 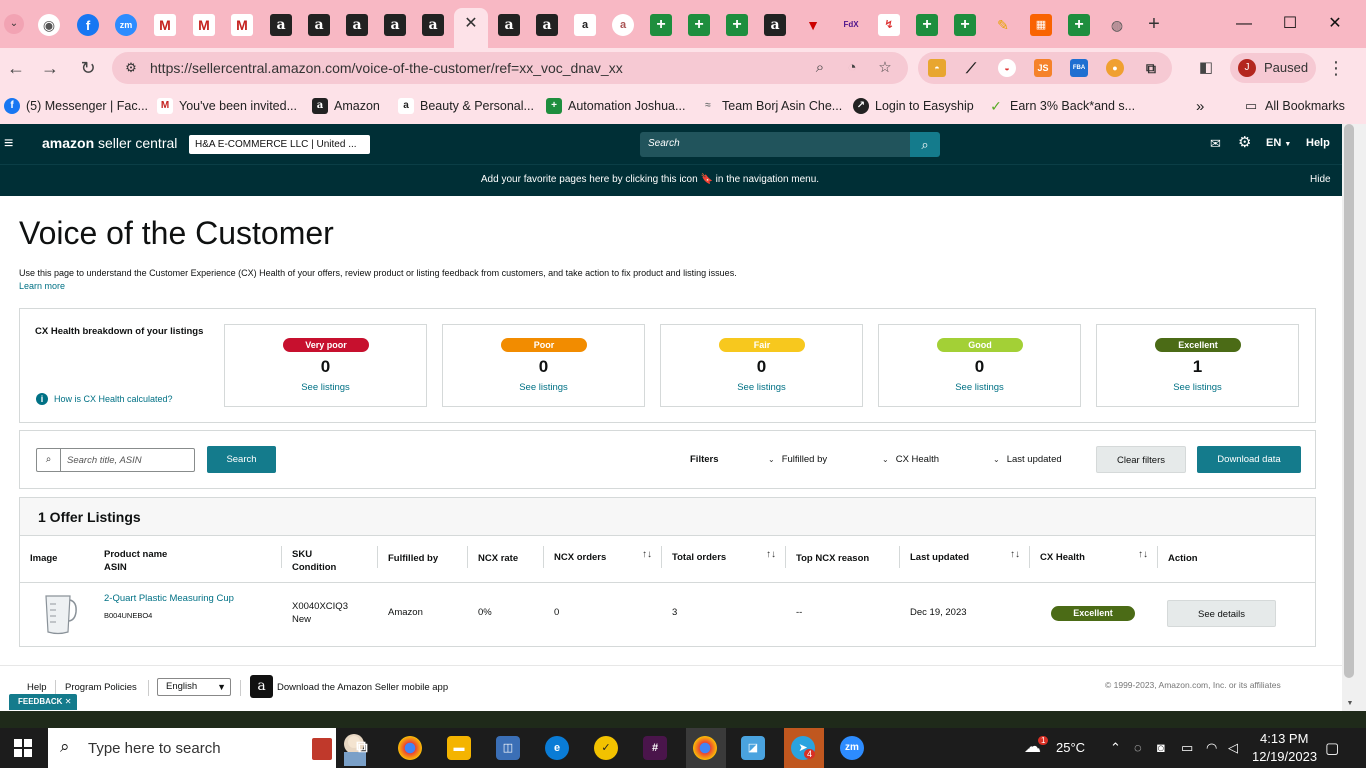 I want to click on clock-date: 12/19/2023, so click(x=1284, y=756).